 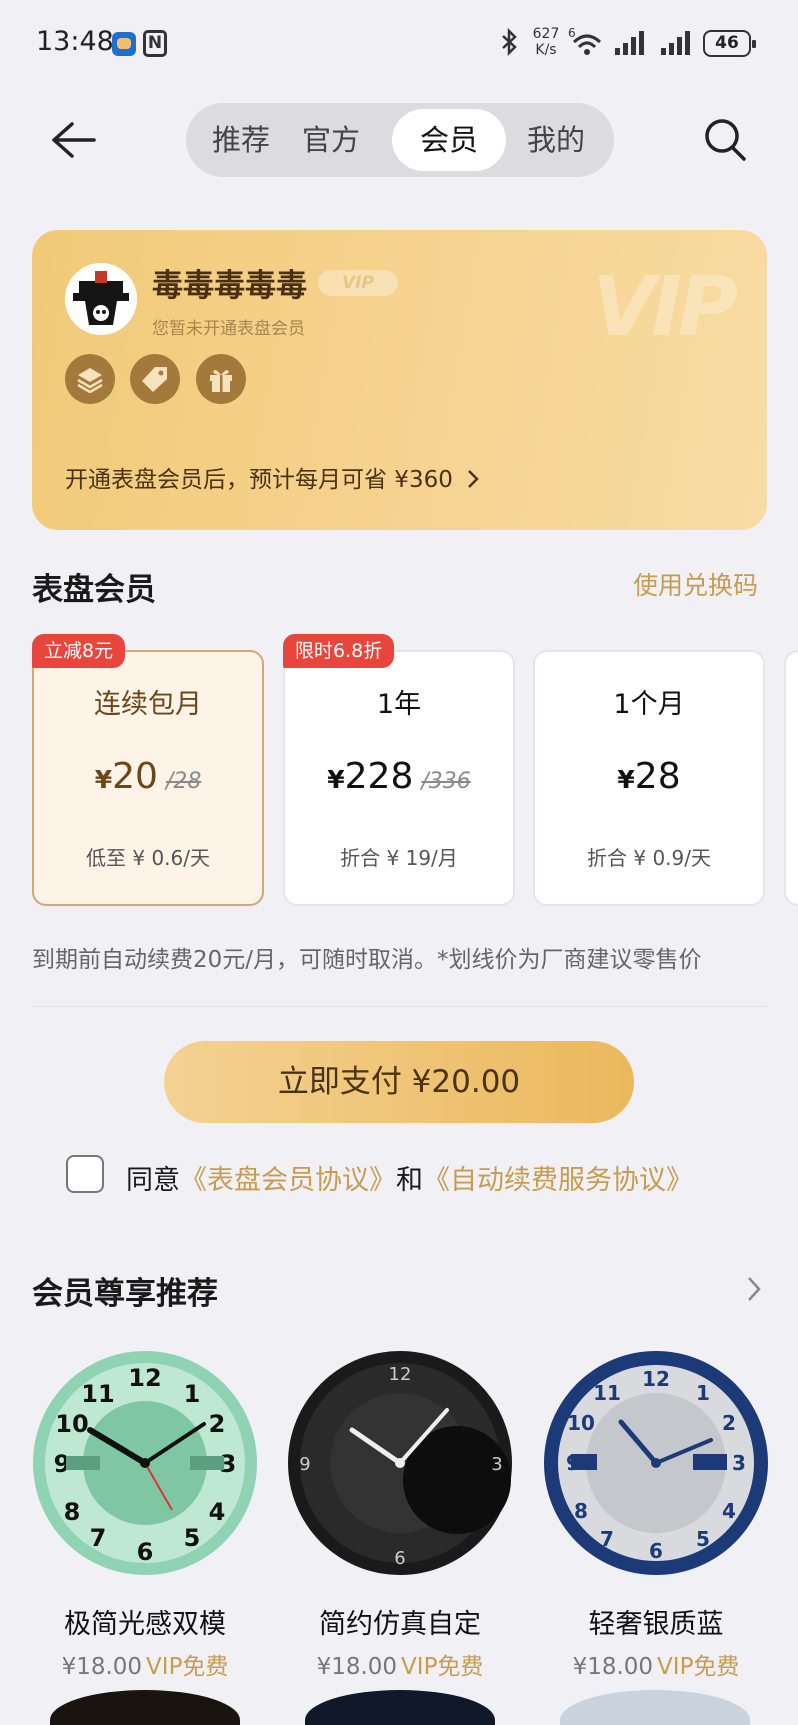 I want to click on plan-name: 1个月, so click(x=649, y=704).